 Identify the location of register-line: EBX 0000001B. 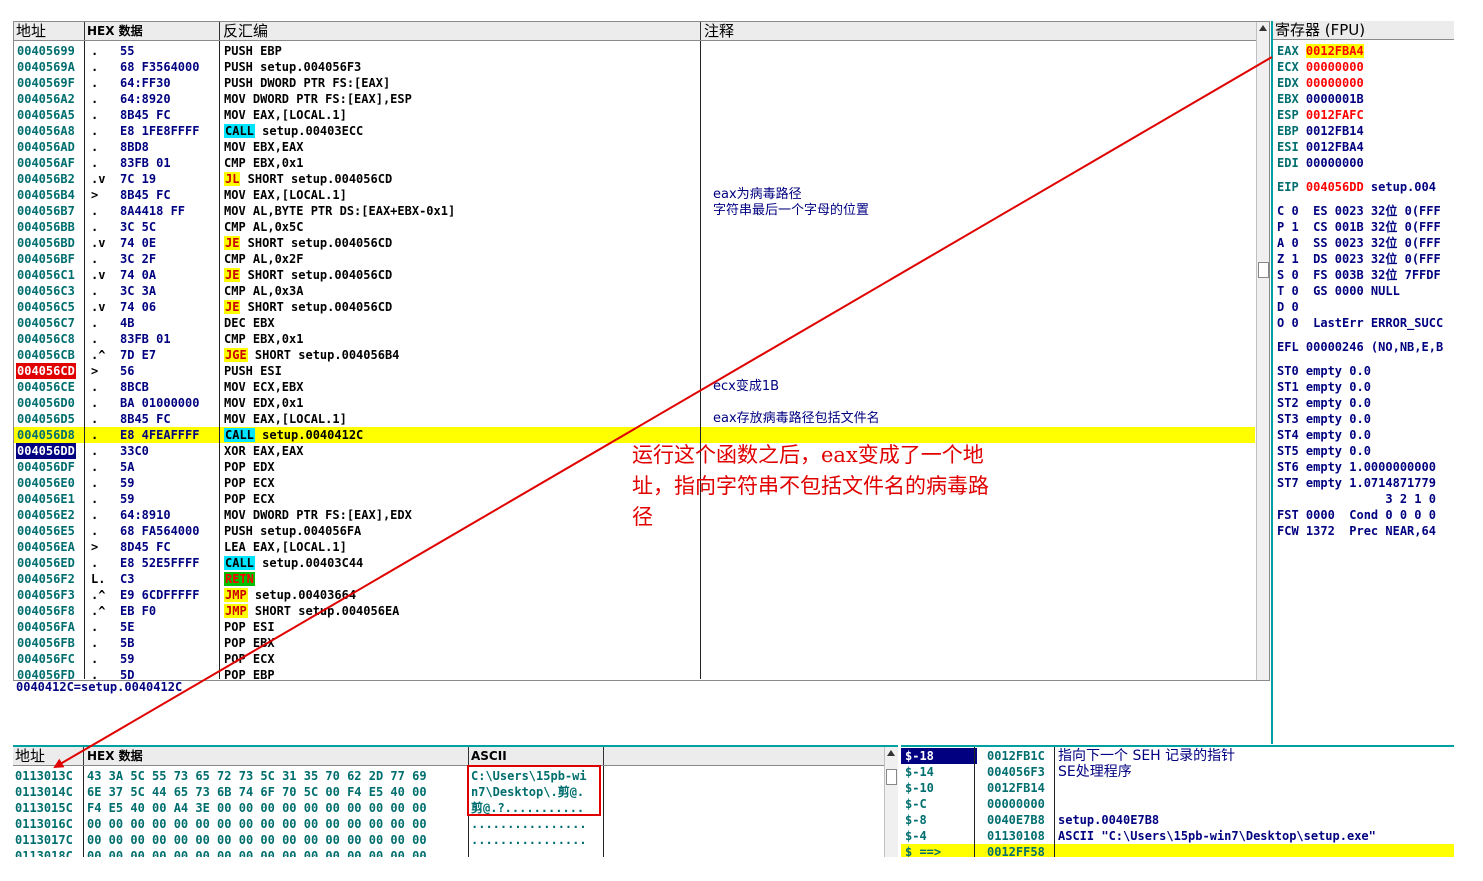
(1320, 99).